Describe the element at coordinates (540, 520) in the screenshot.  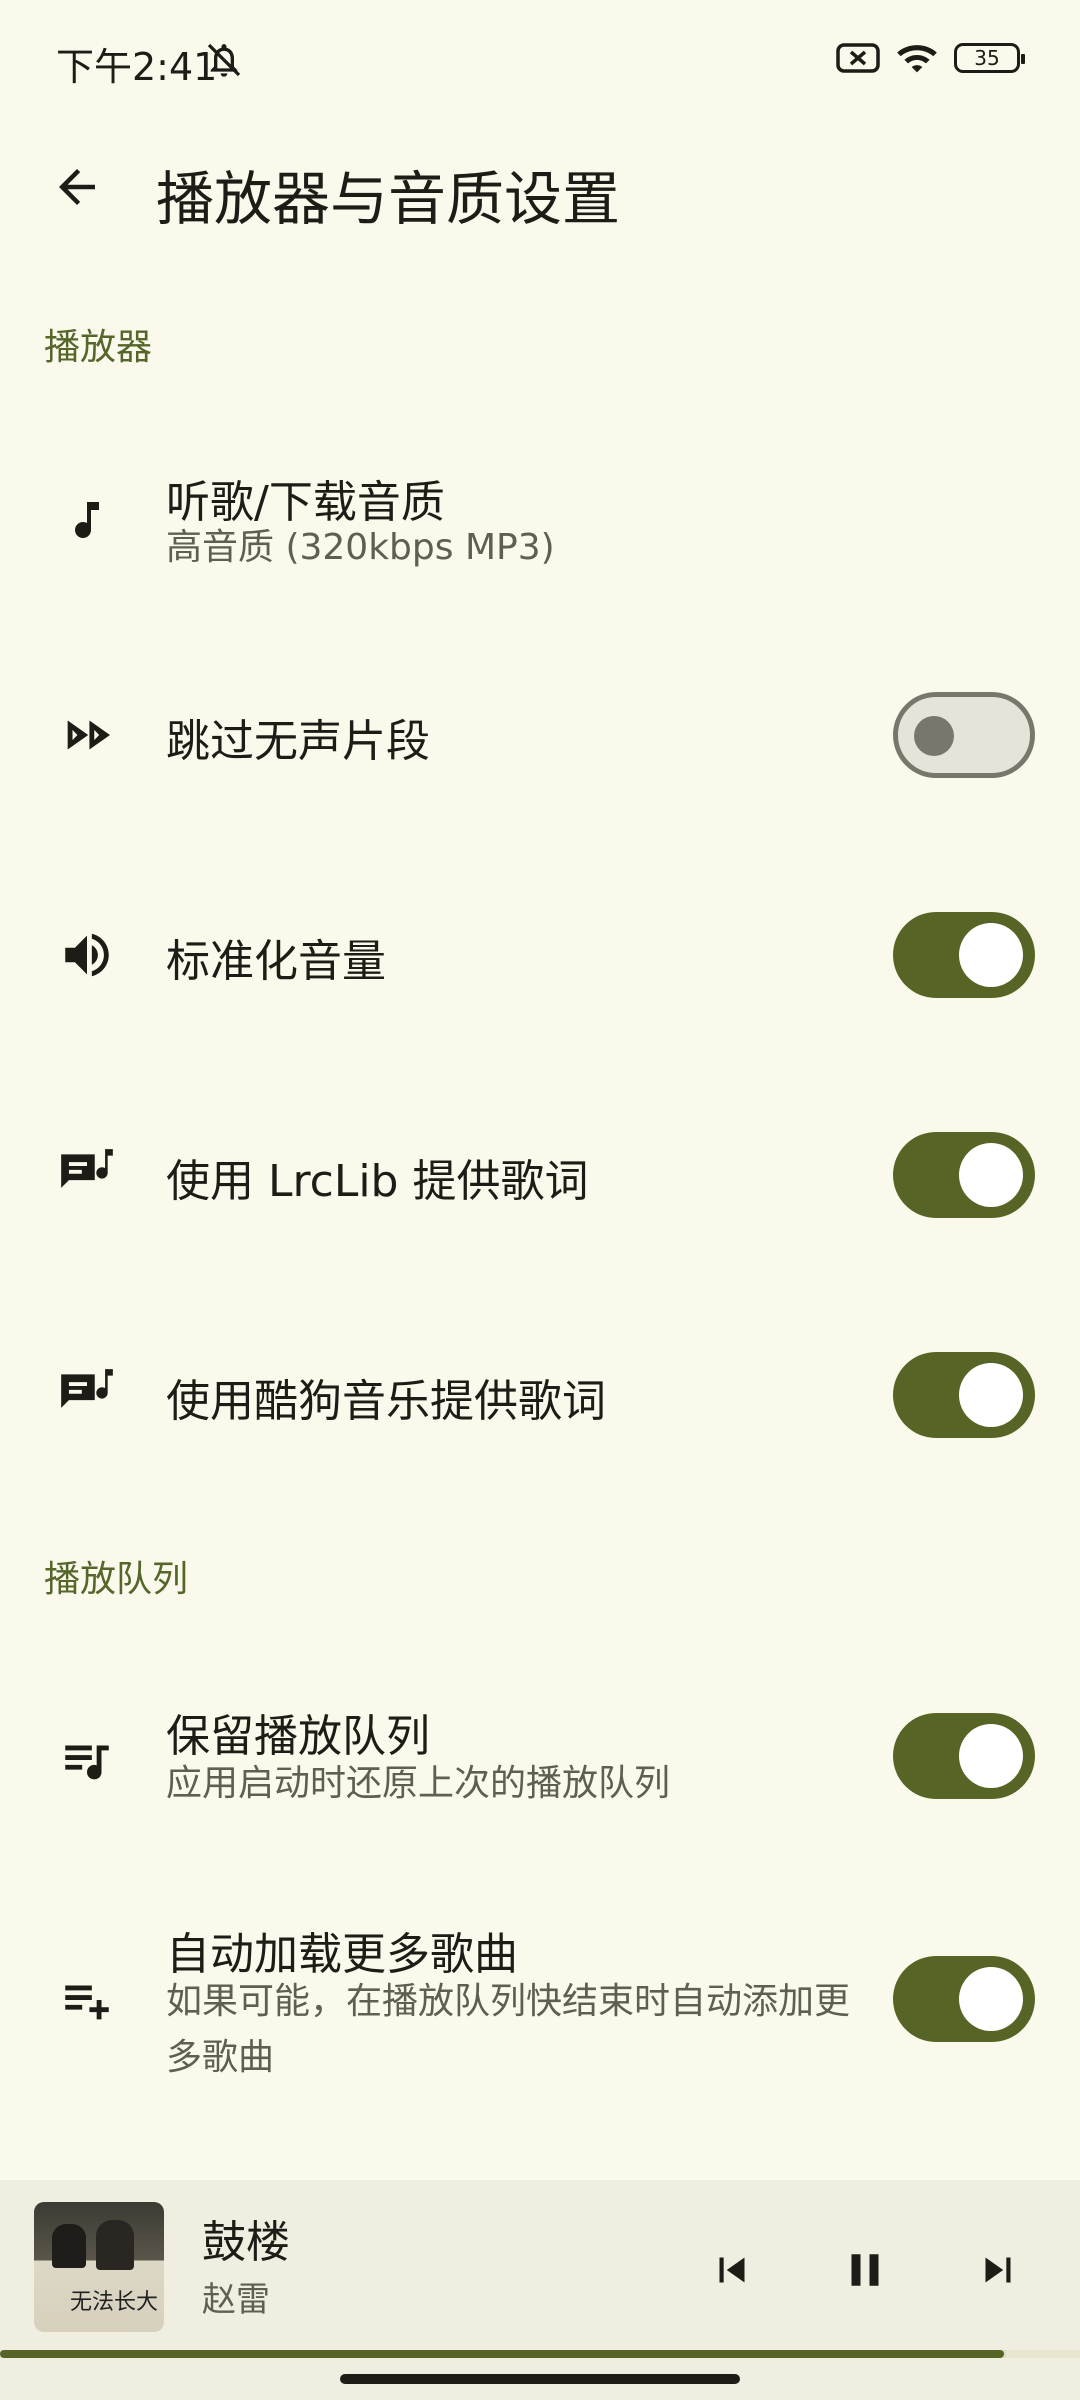
I see `setting-audio-quality: 听歌/下载音质 高音质 (320kbps MP3)` at that location.